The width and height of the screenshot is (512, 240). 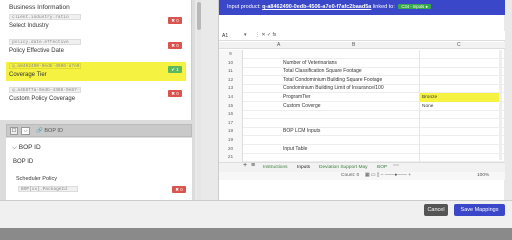 I want to click on cell-b: Custom Coverge, so click(x=302, y=106).